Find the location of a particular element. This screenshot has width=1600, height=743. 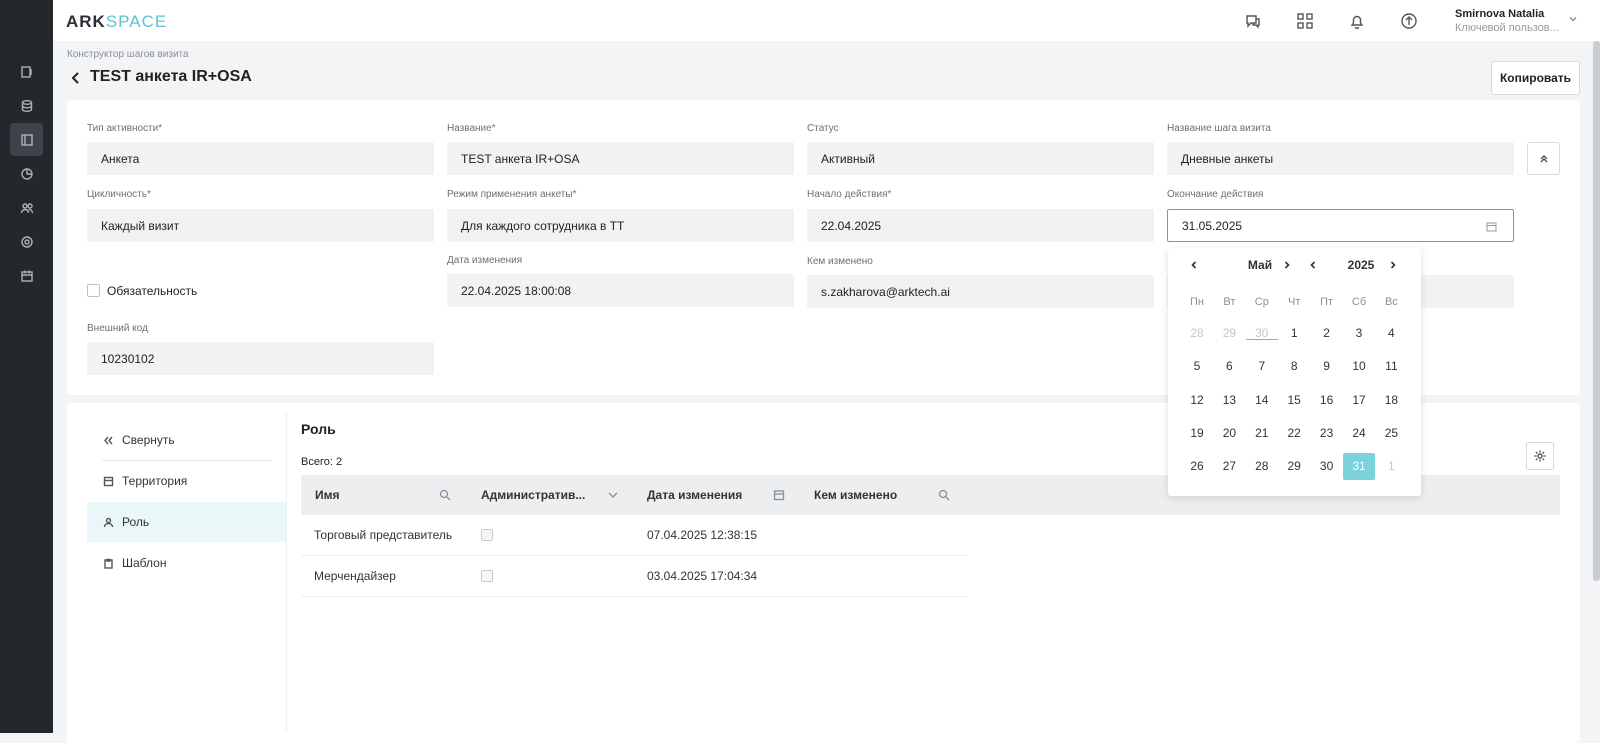

calendar-day: 22 is located at coordinates (1294, 433).